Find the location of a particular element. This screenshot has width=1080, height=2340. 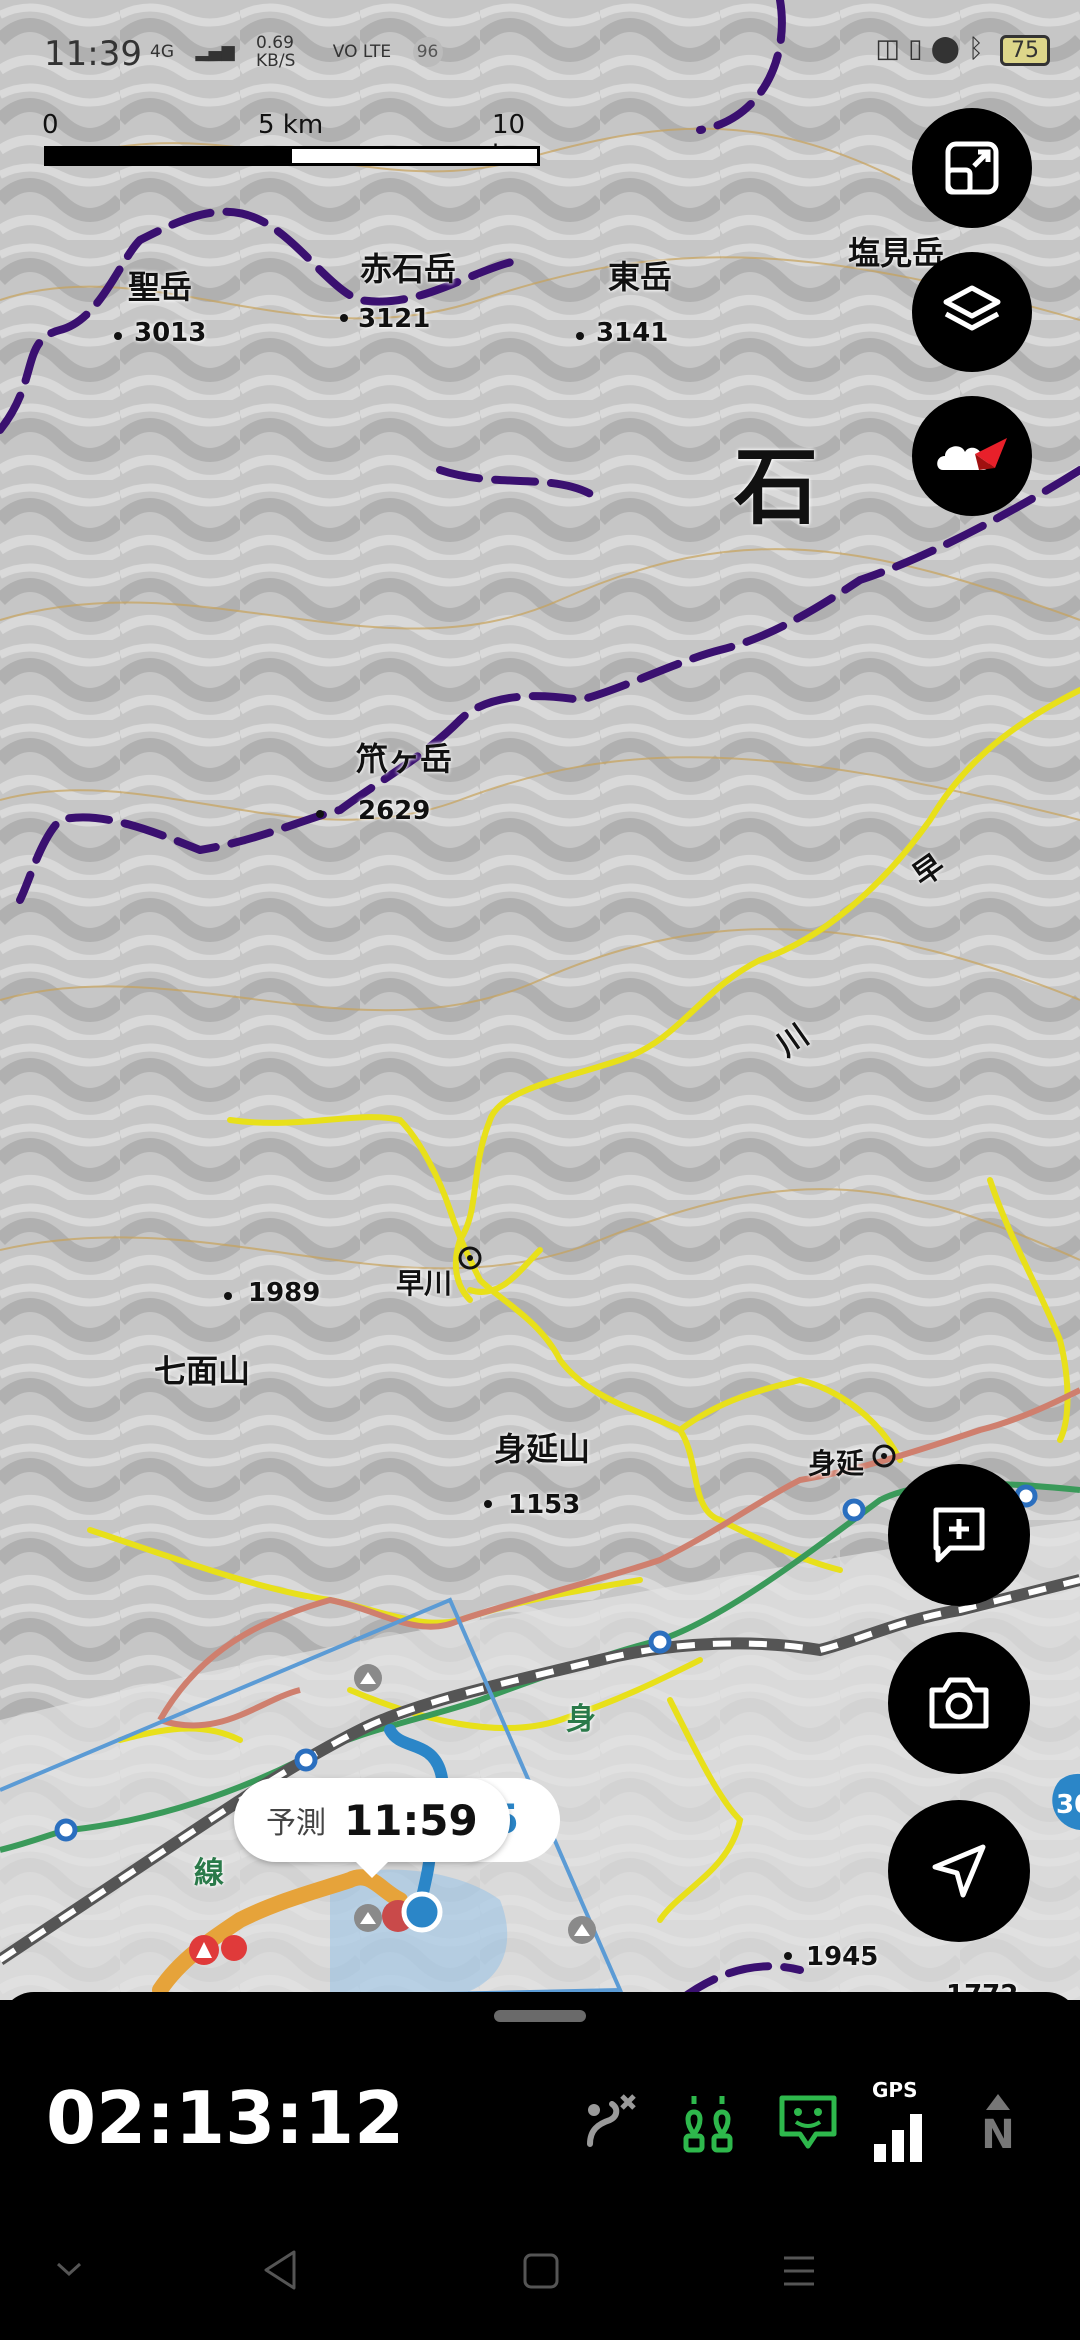

region-label: 石 is located at coordinates (776, 487).